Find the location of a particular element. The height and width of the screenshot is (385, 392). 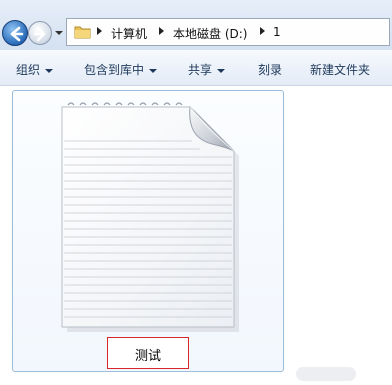

crumb-folder-1: 1 is located at coordinates (277, 32).